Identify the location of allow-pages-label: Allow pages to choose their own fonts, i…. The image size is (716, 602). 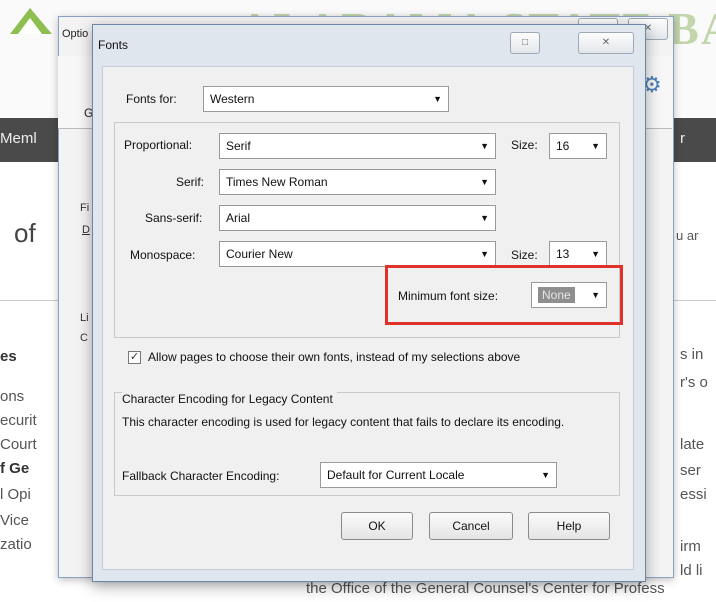
(334, 357).